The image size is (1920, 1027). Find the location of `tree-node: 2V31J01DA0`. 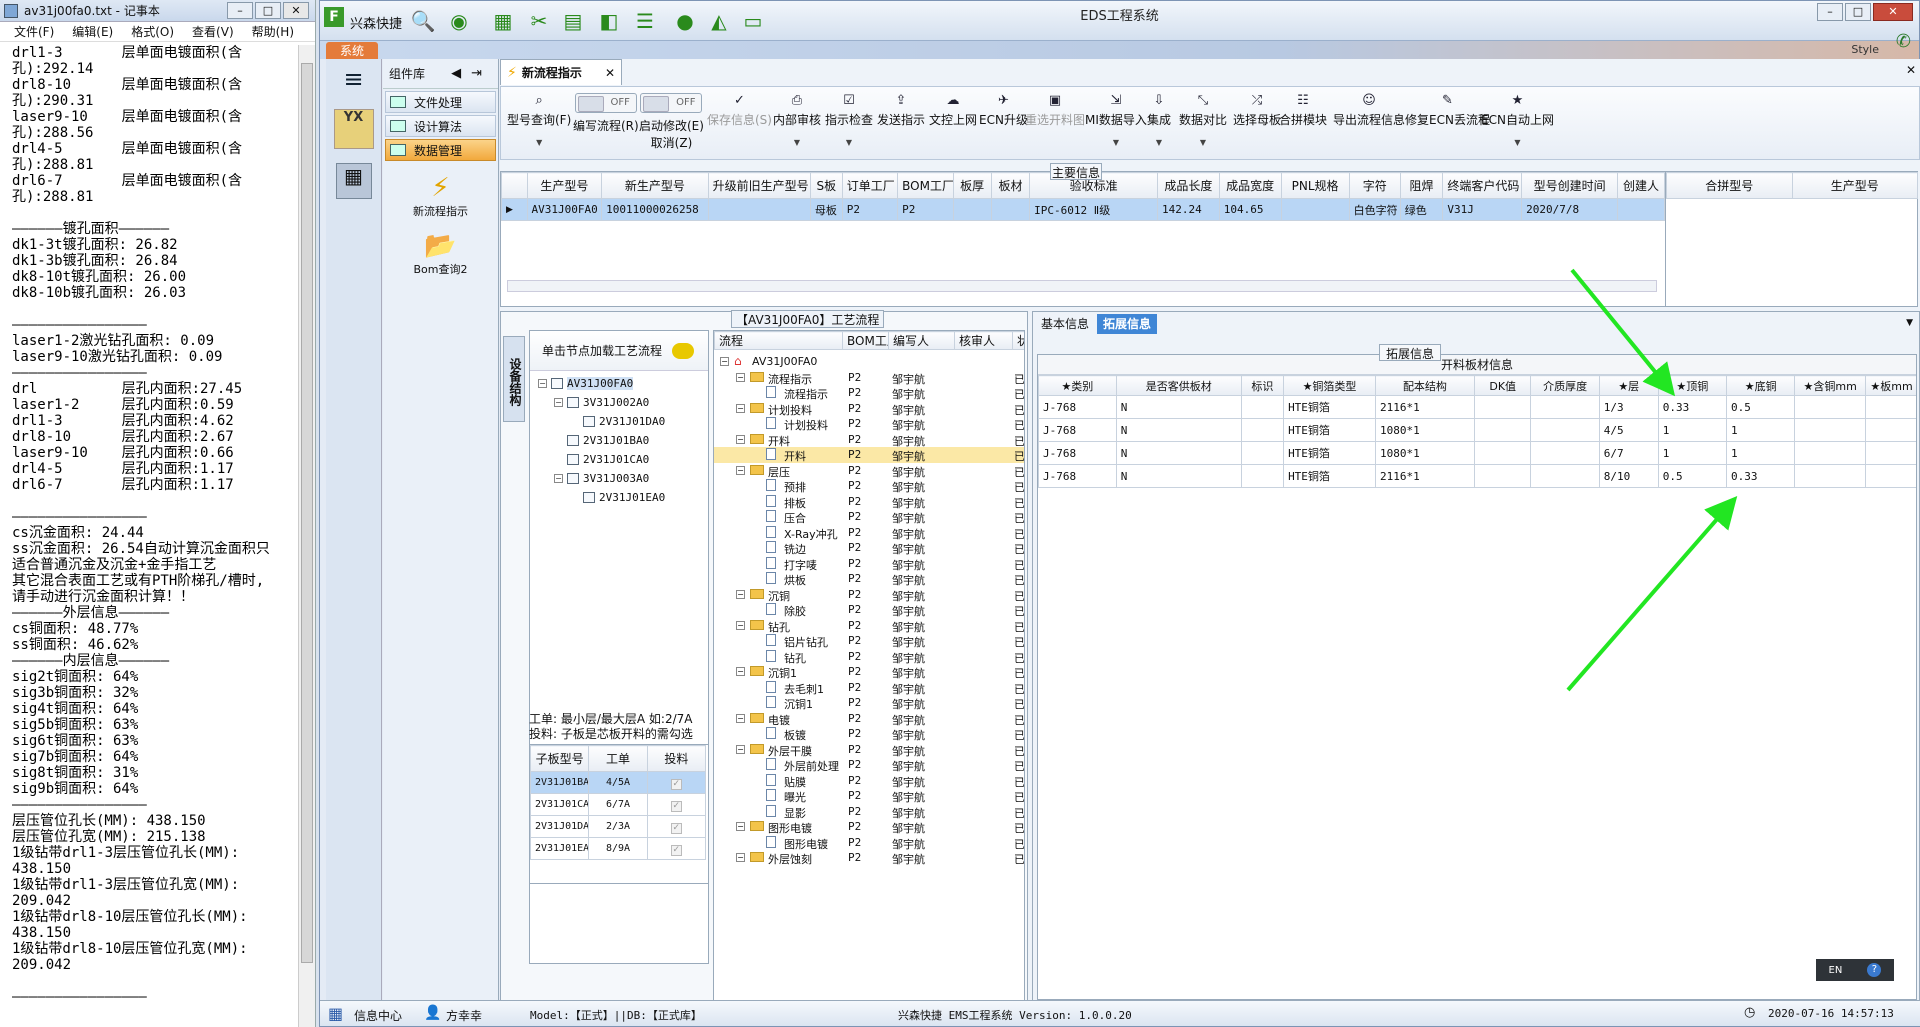

tree-node: 2V31J01DA0 is located at coordinates (617, 421).